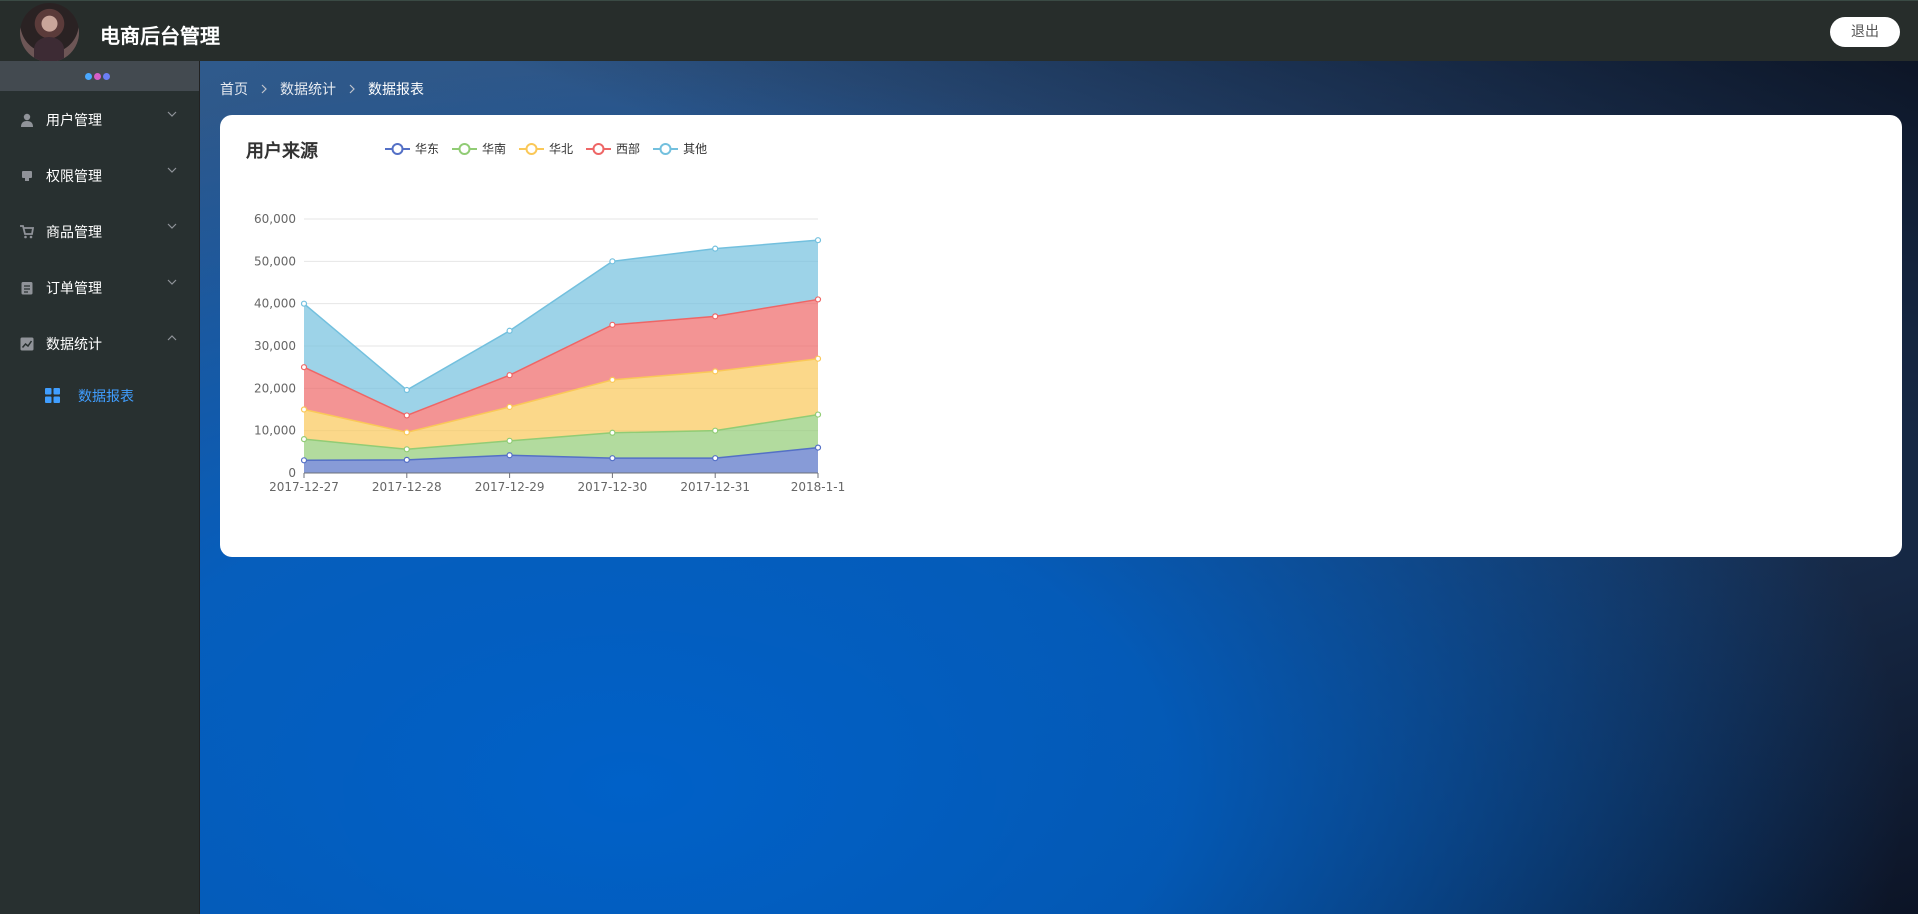 This screenshot has width=1918, height=914. Describe the element at coordinates (160, 36) in the screenshot. I see `app-title: 电商后台管理` at that location.